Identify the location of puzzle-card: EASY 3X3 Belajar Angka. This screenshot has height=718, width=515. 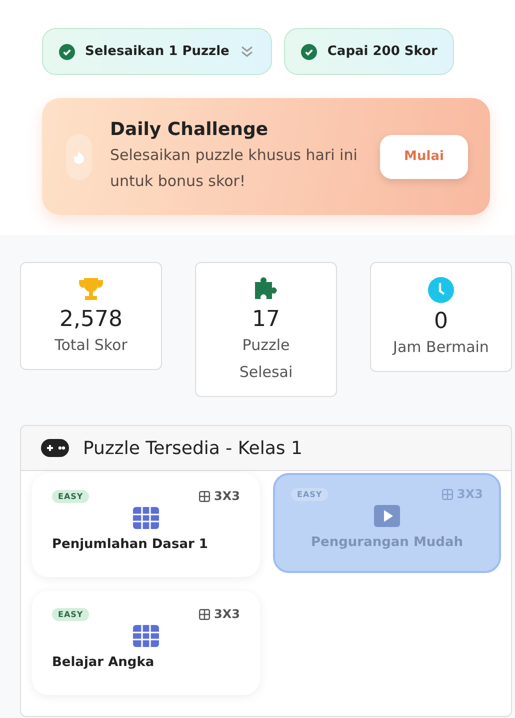
(146, 643).